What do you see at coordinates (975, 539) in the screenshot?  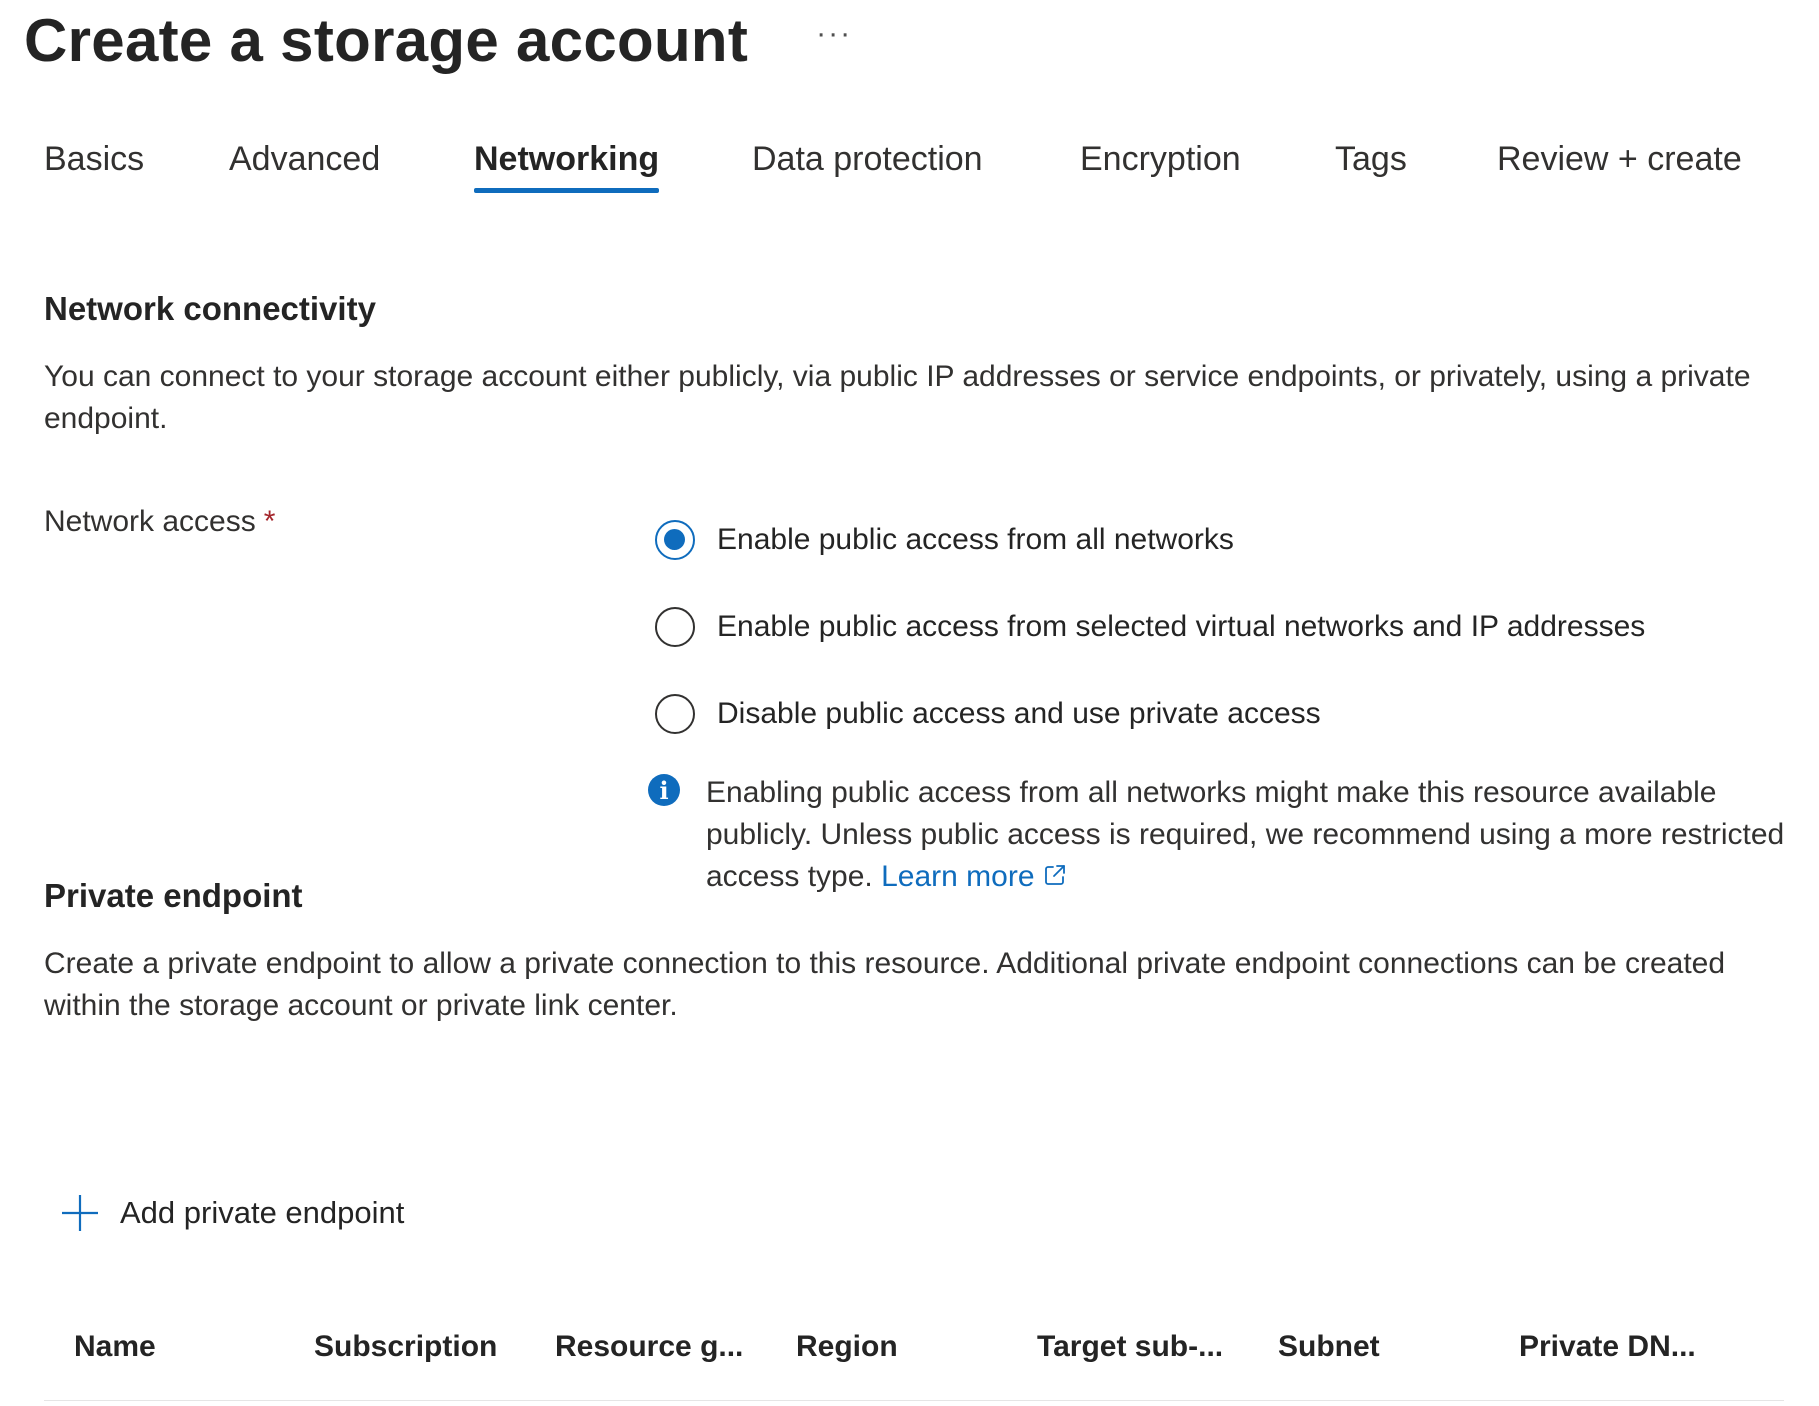 I see `radio-label: Enable public access from all networks` at bounding box center [975, 539].